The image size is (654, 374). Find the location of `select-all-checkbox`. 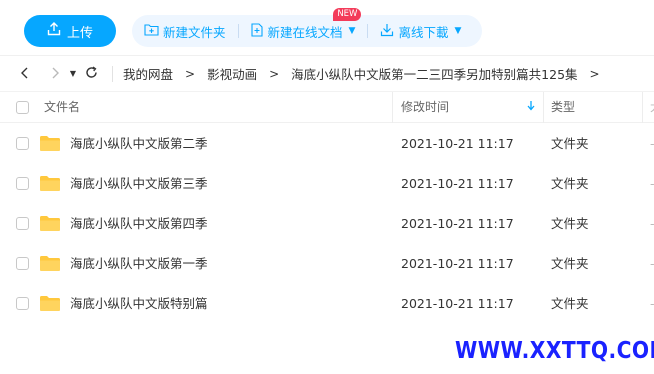

select-all-checkbox is located at coordinates (22, 107).